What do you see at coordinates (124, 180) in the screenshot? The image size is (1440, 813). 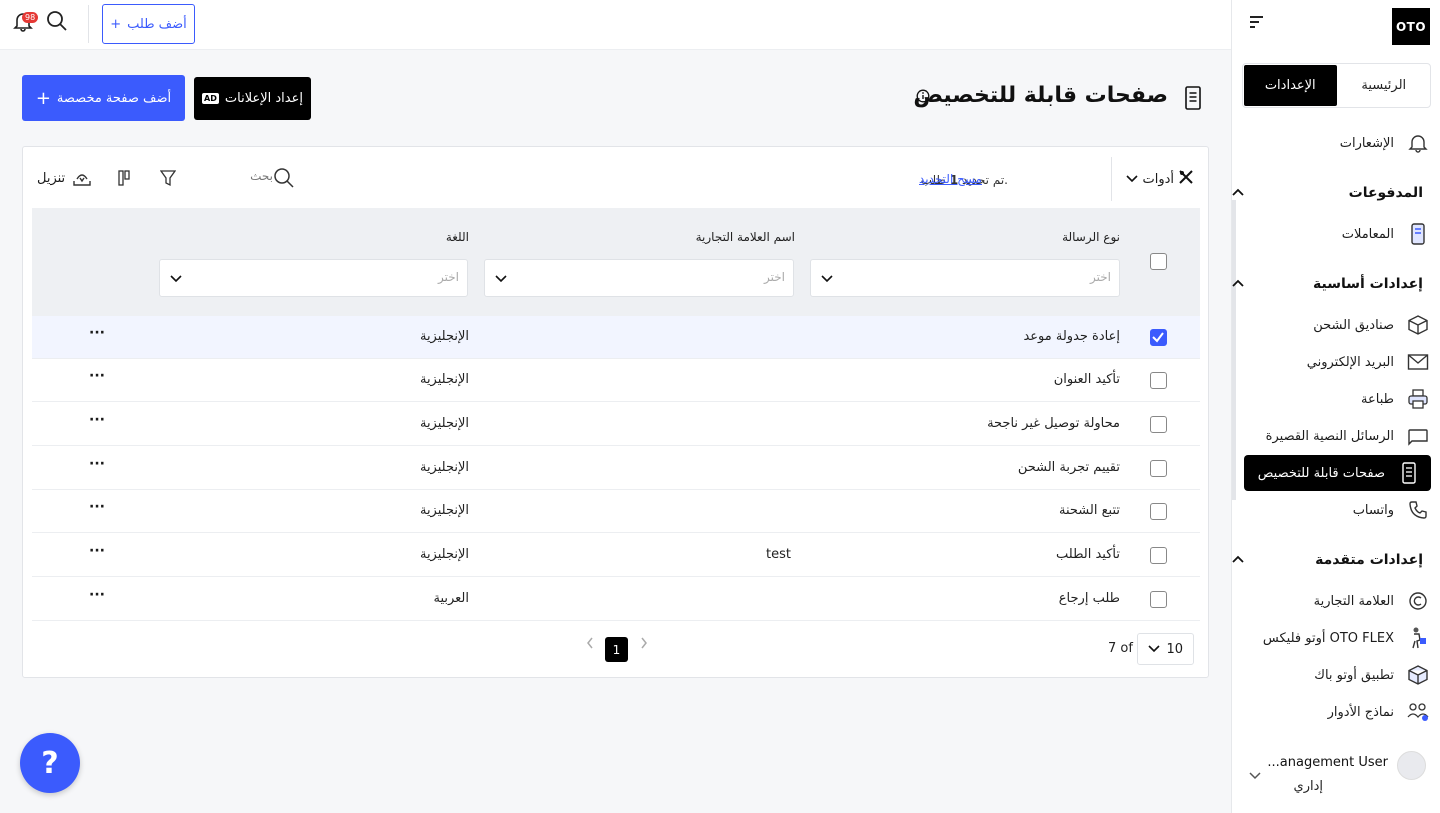 I see `columns-icon` at bounding box center [124, 180].